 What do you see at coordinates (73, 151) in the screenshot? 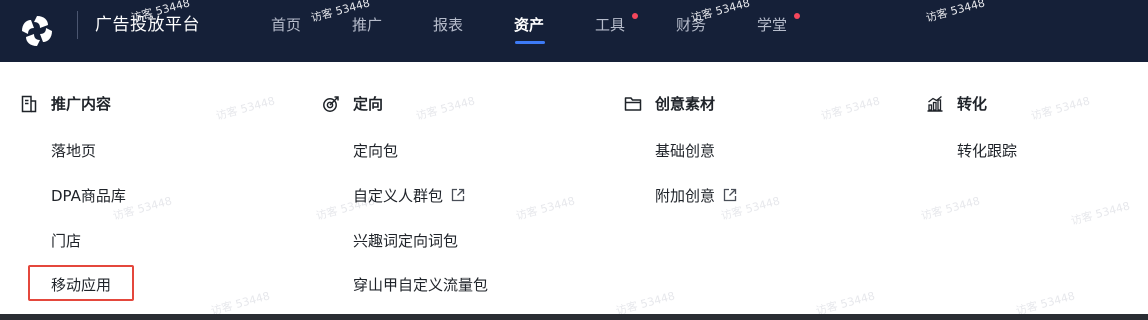
I see `menu-item-landing-page: 落地页` at bounding box center [73, 151].